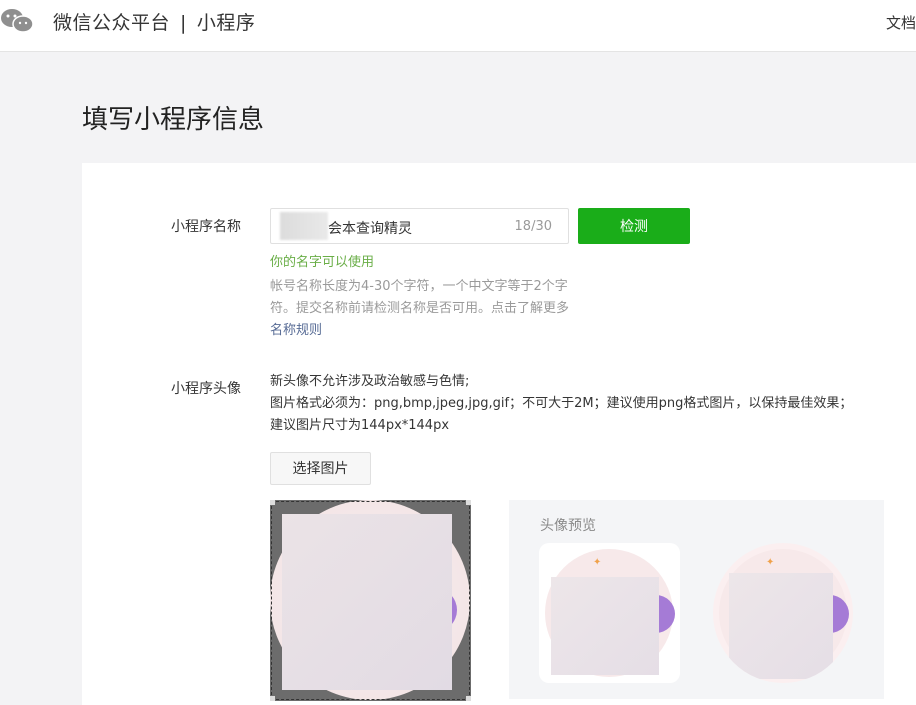 Image resolution: width=916 pixels, height=705 pixels. I want to click on name-success-message: 你的名字可以使用, so click(322, 262).